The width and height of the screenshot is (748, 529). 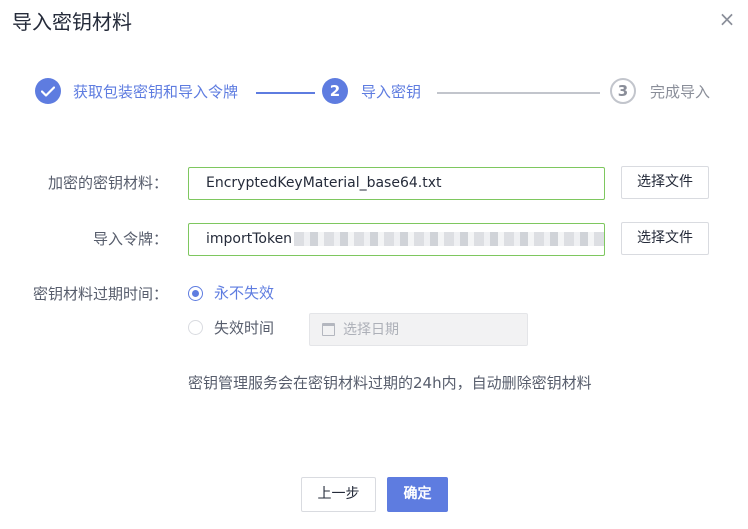 I want to click on select-token-file-button: 选择文件, so click(x=665, y=238).